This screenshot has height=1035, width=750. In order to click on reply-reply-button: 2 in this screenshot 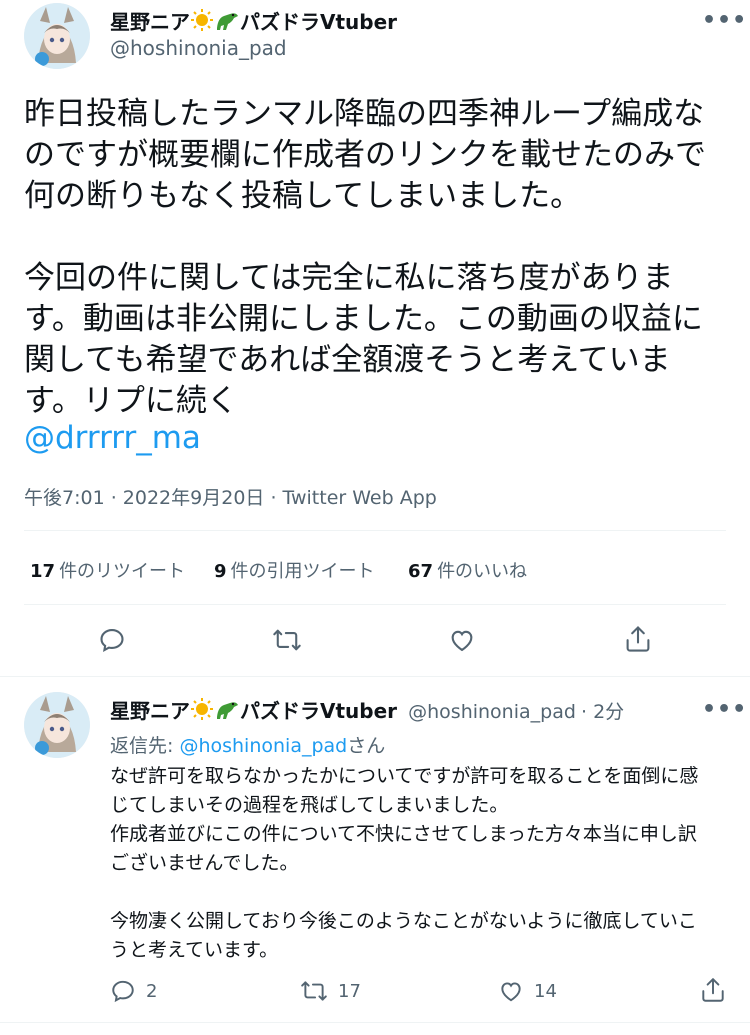, I will do `click(133, 991)`.